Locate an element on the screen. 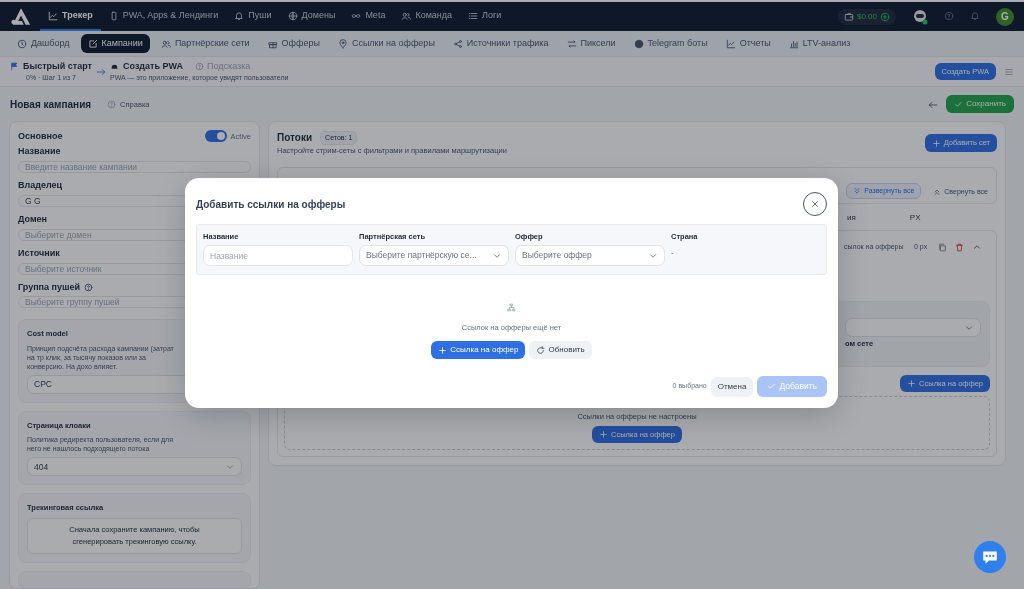 This screenshot has height=589, width=1024. nav-tab: Ссылки на офферы is located at coordinates (386, 43).